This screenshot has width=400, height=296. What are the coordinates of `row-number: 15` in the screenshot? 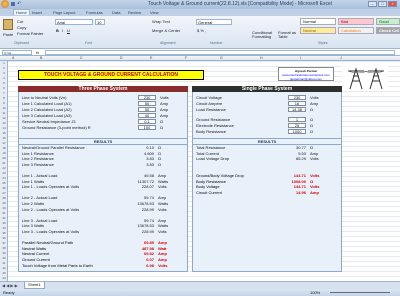 It's located at (4, 133).